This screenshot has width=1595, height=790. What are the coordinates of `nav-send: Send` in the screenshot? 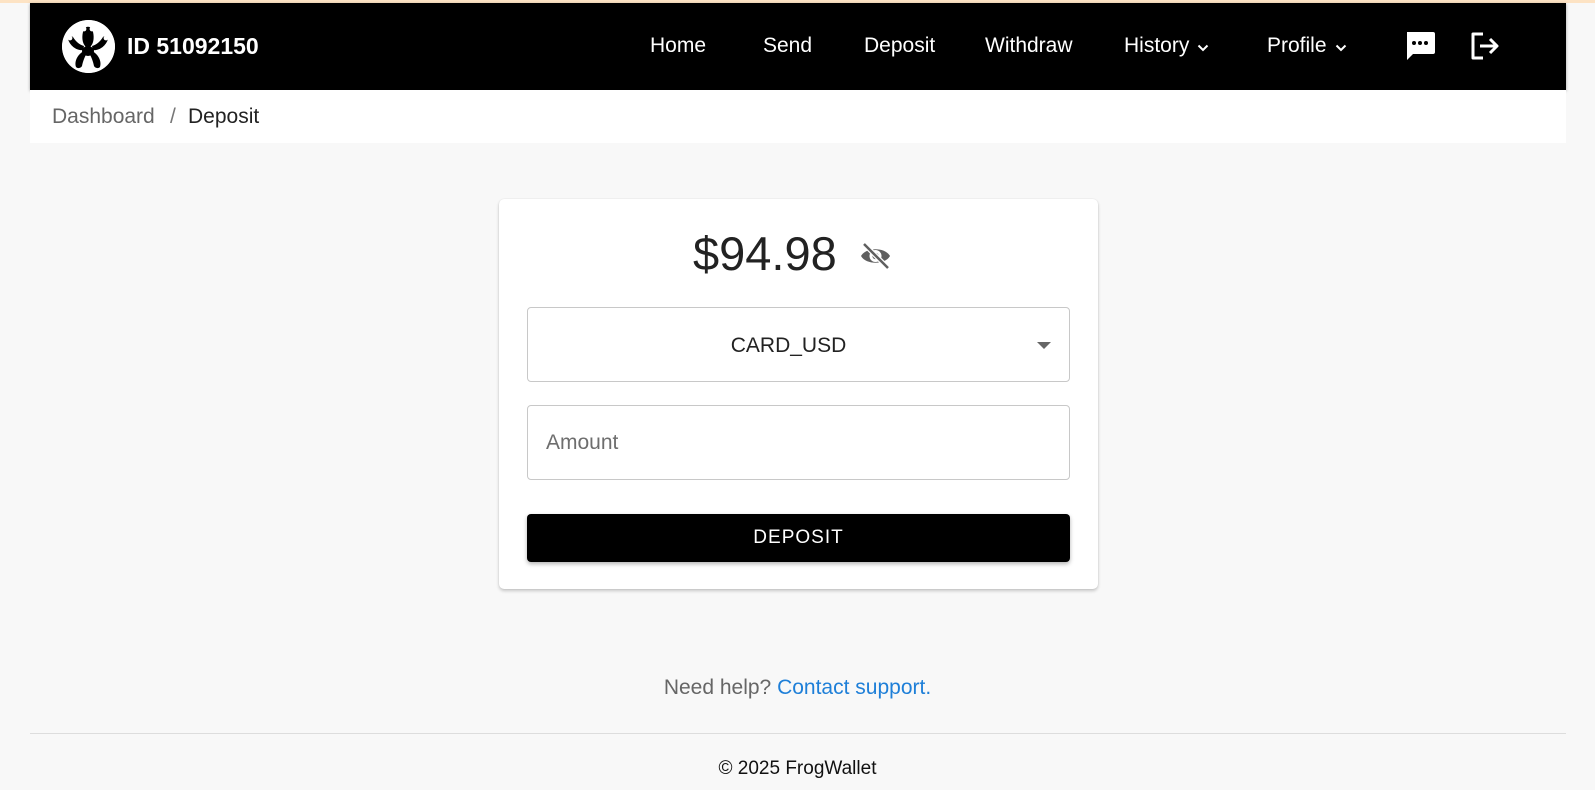 It's located at (787, 46).